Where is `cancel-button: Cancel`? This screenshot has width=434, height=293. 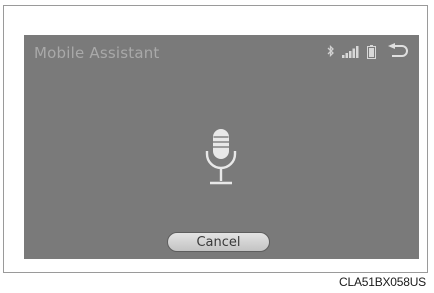
cancel-button: Cancel is located at coordinates (218, 242).